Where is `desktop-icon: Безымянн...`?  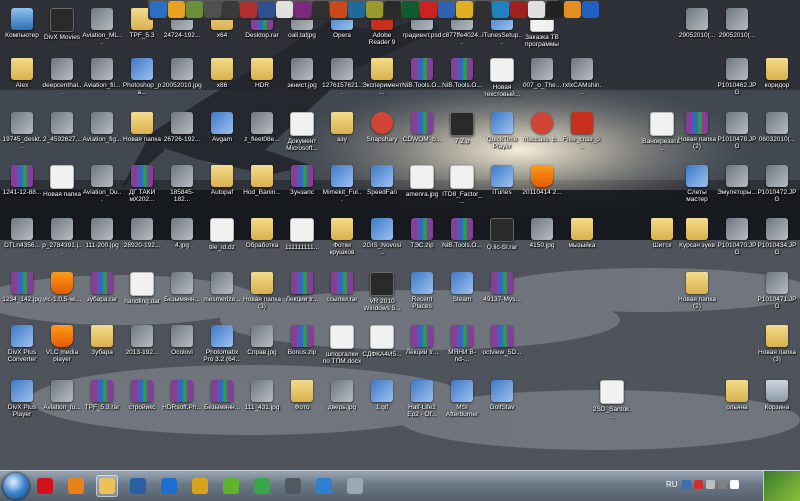 desktop-icon: Безымянн... is located at coordinates (222, 395).